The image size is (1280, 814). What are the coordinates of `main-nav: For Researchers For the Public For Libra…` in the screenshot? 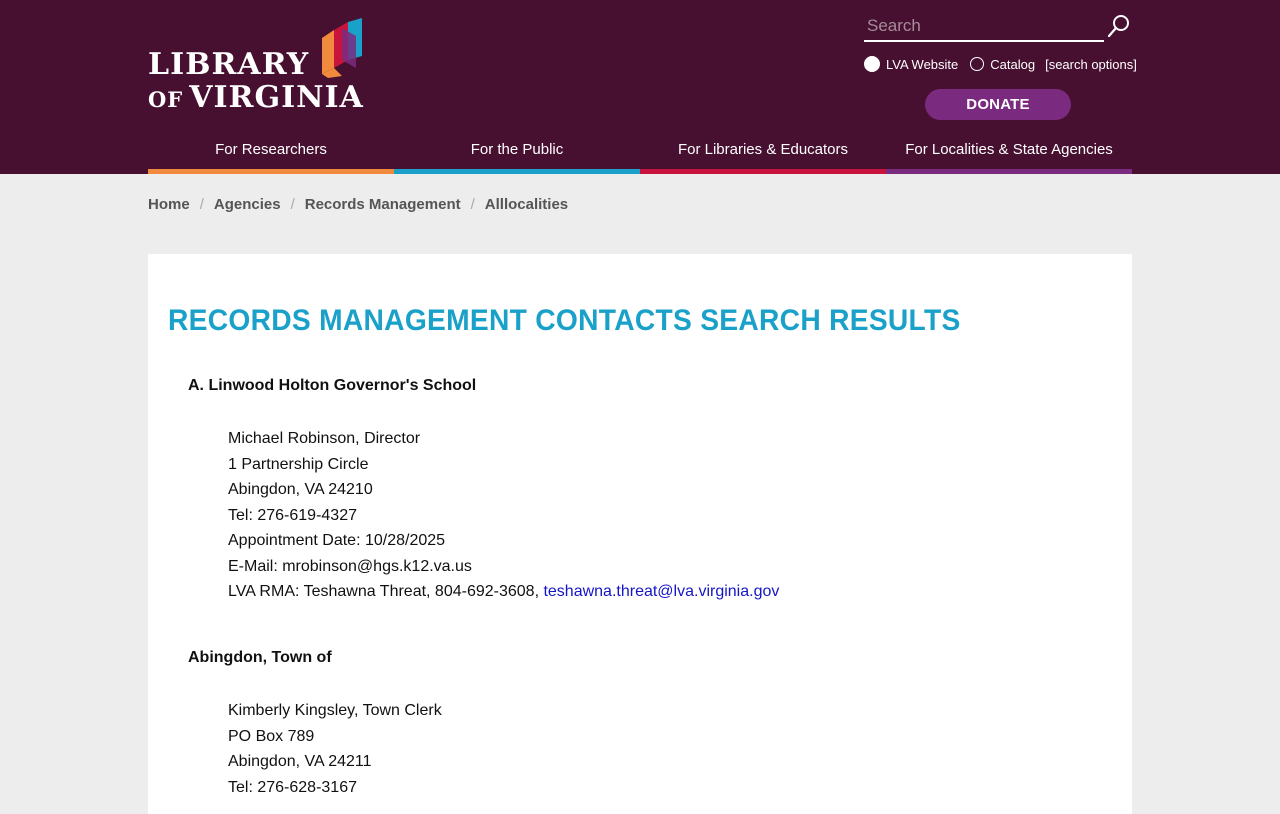 It's located at (640, 155).